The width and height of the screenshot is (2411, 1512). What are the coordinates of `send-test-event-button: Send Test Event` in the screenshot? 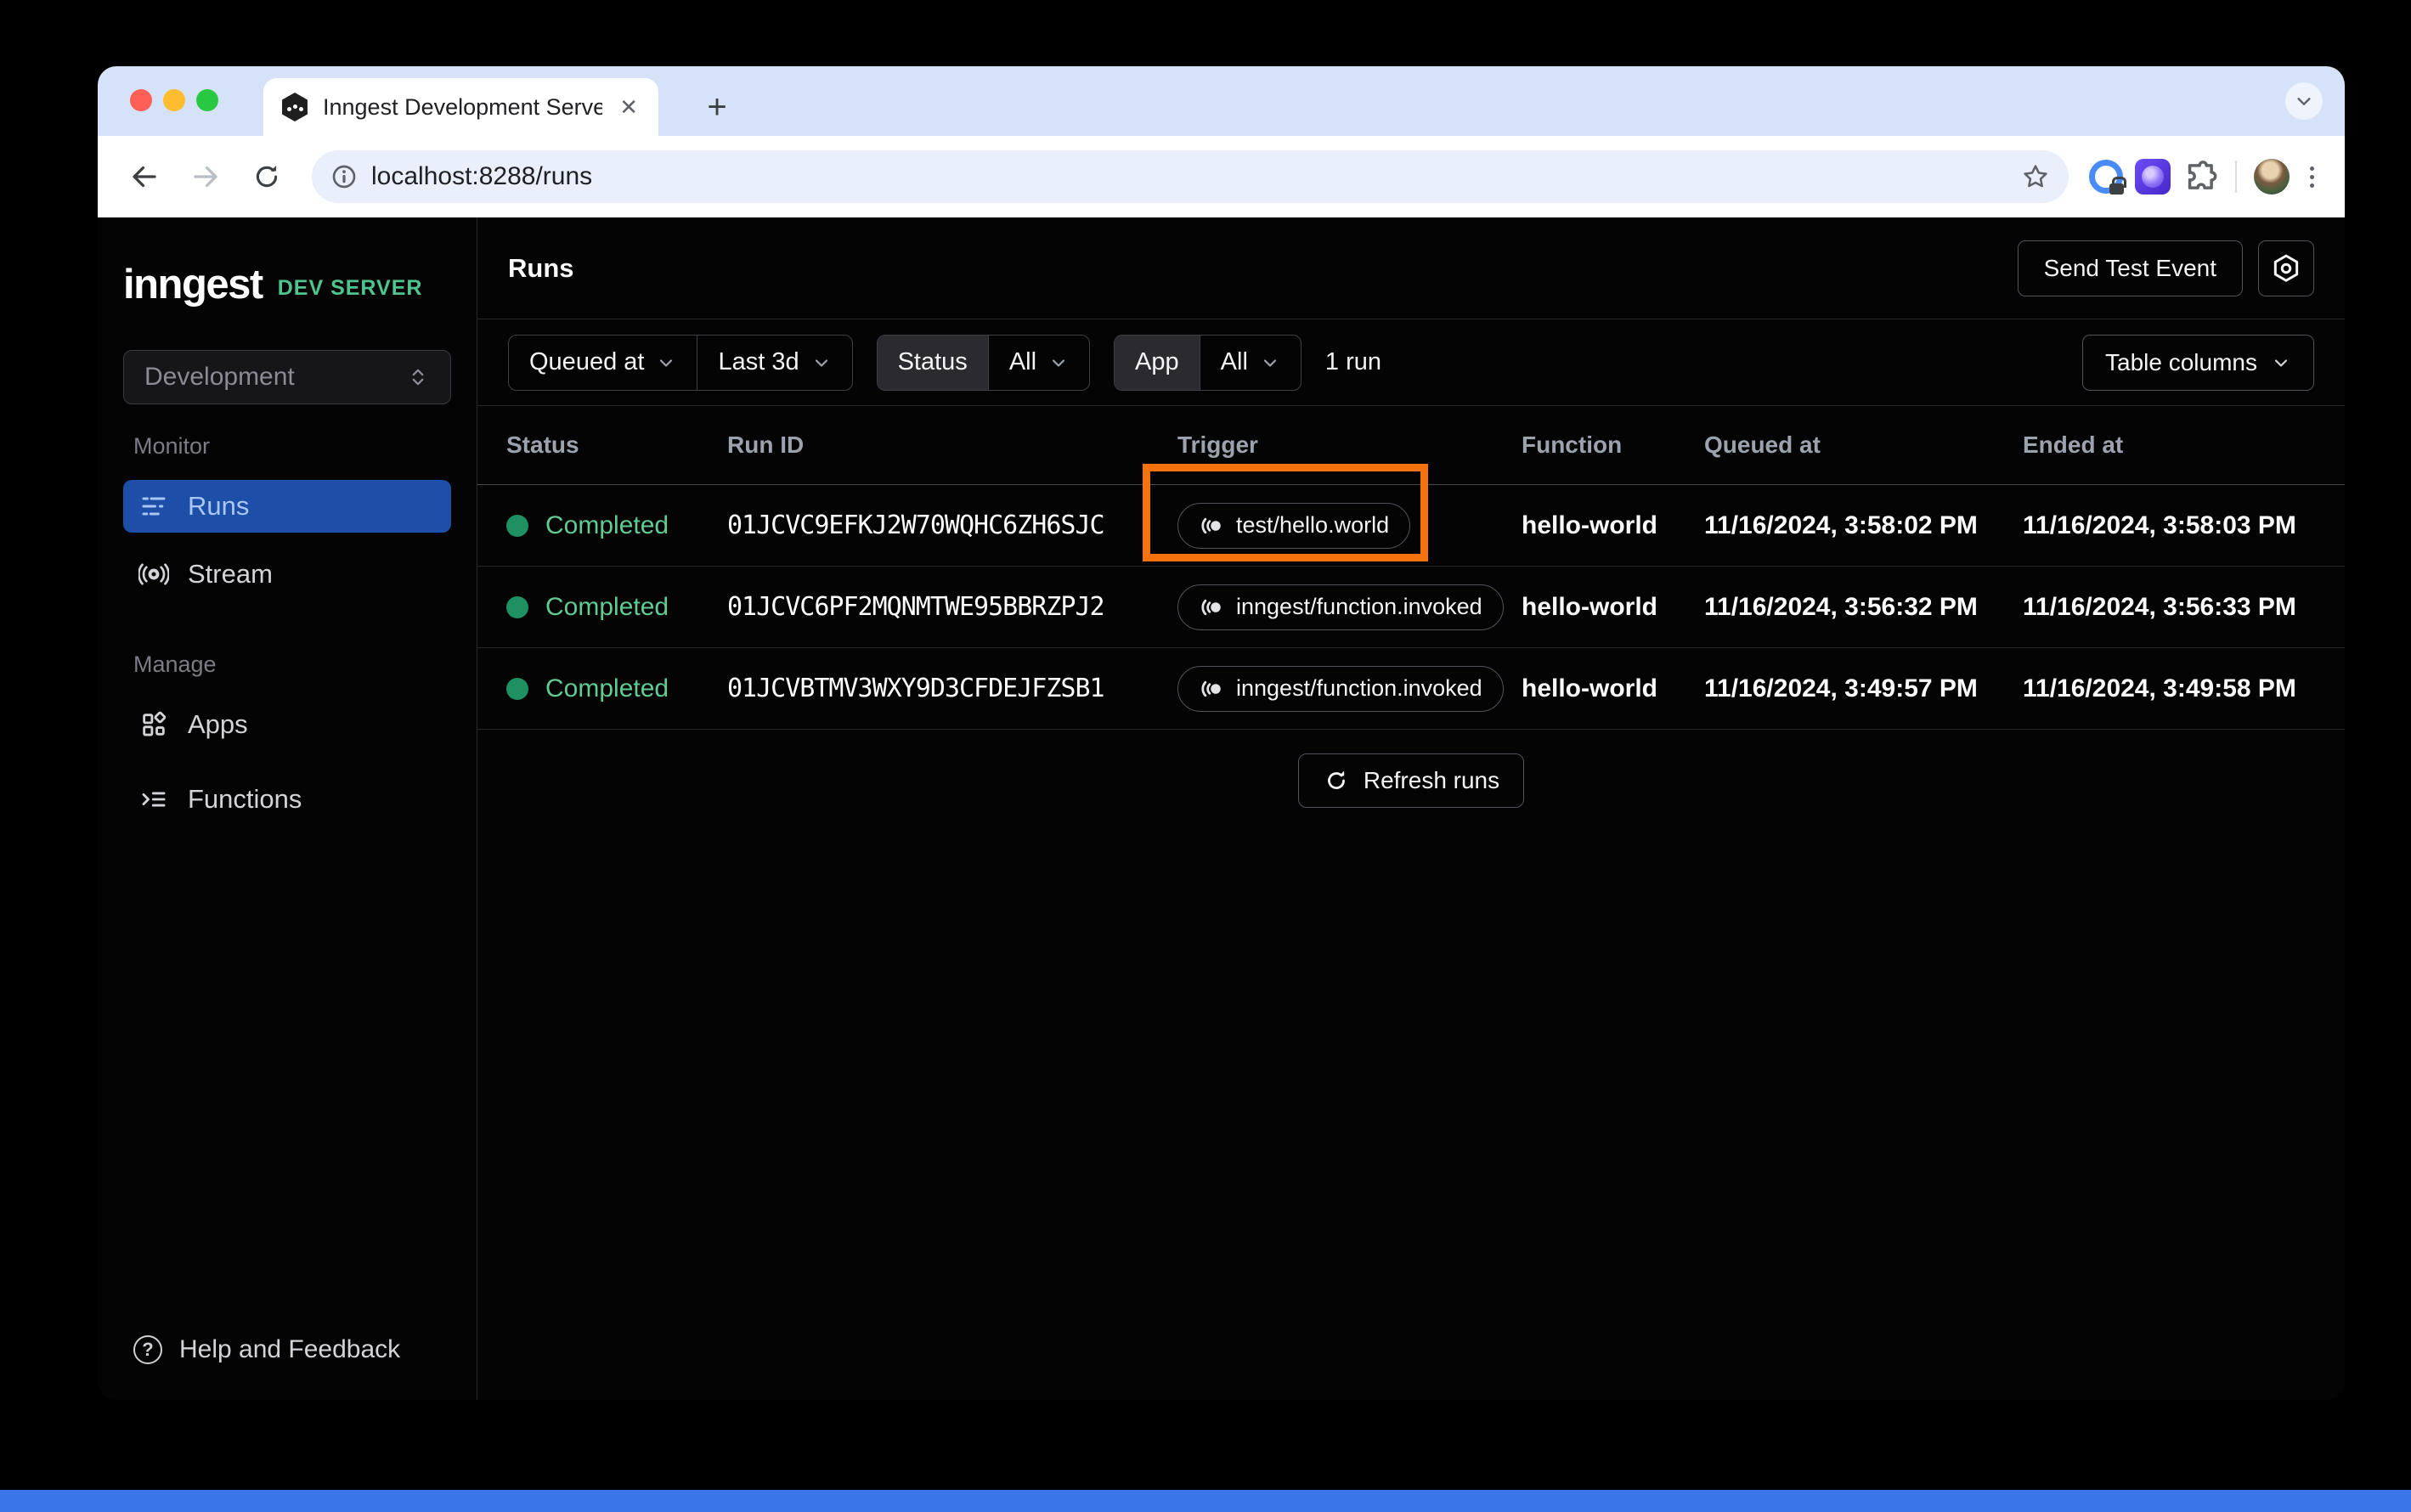 It's located at (2130, 268).